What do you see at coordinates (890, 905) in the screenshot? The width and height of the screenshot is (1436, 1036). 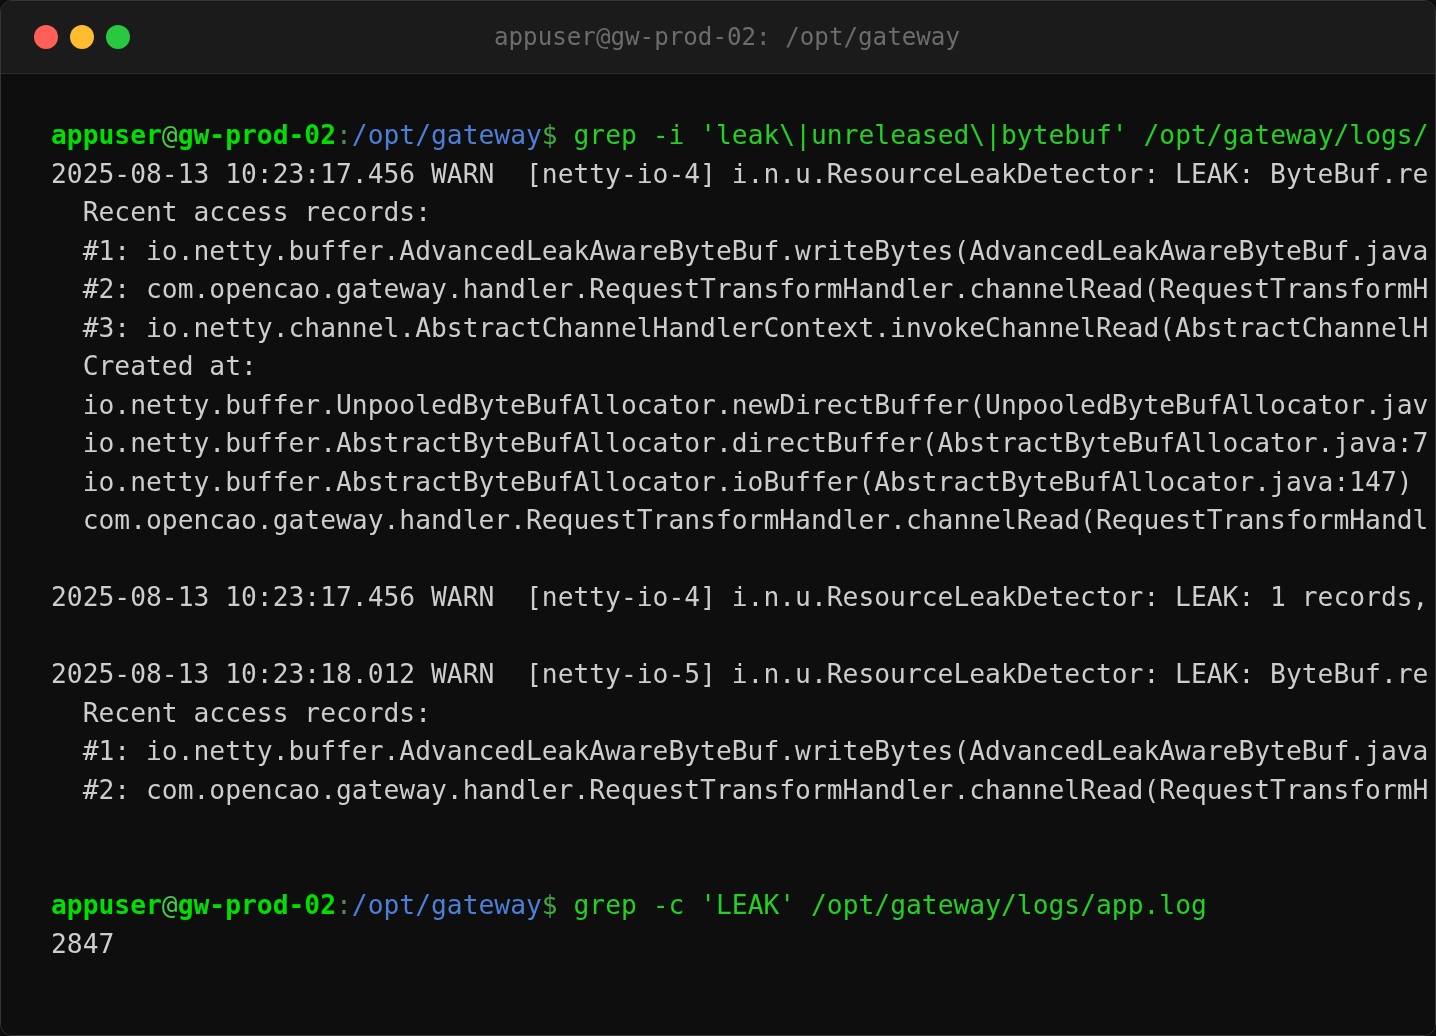 I see `command-text: grep -c 'LEAK' /opt/gateway/logs/app.log` at bounding box center [890, 905].